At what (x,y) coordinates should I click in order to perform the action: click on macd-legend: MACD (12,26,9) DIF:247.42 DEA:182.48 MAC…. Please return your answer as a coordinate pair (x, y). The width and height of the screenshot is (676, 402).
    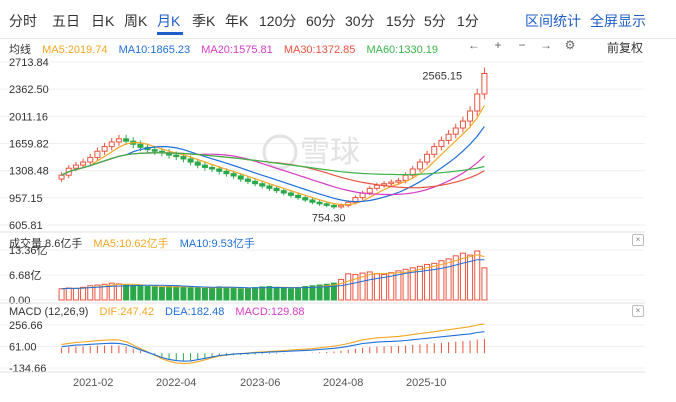
    Looking at the image, I should click on (161, 312).